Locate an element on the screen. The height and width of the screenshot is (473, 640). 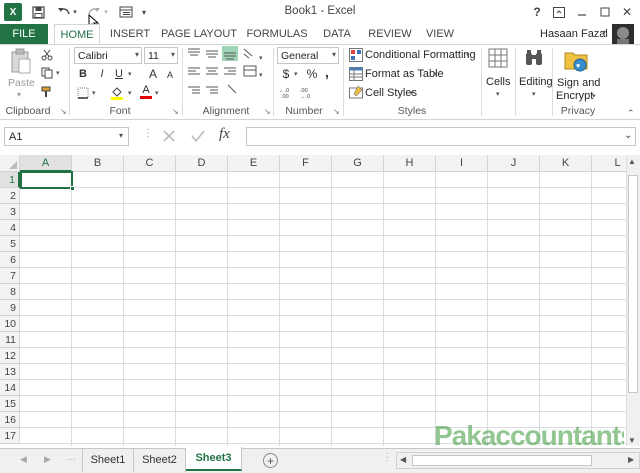
row-header-10: 10 is located at coordinates (10, 324).